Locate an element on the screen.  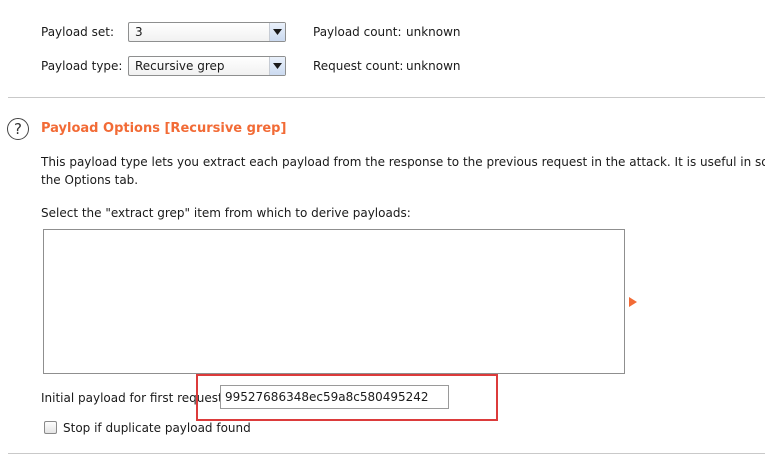
request-count-value: unknown is located at coordinates (433, 66).